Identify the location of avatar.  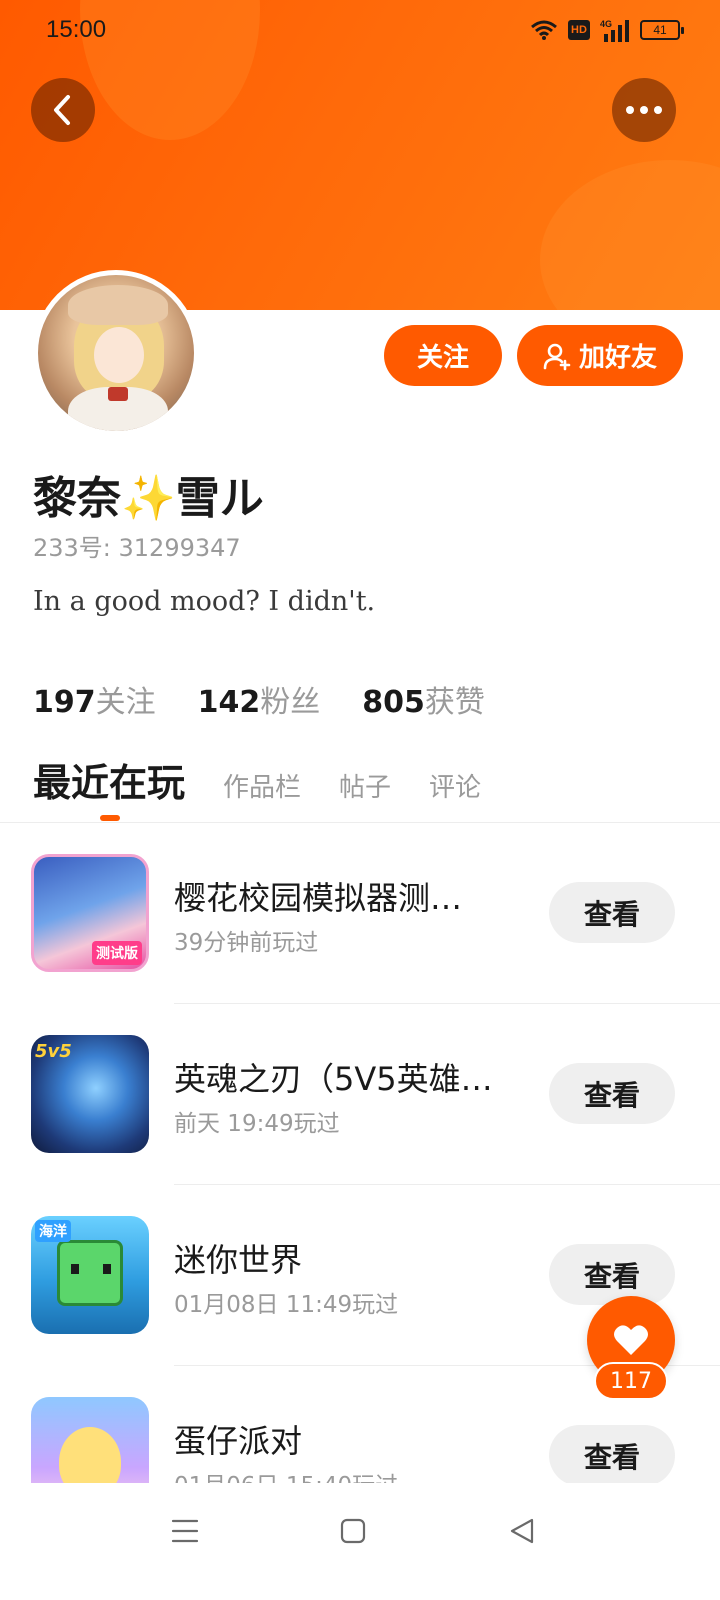
(116, 353).